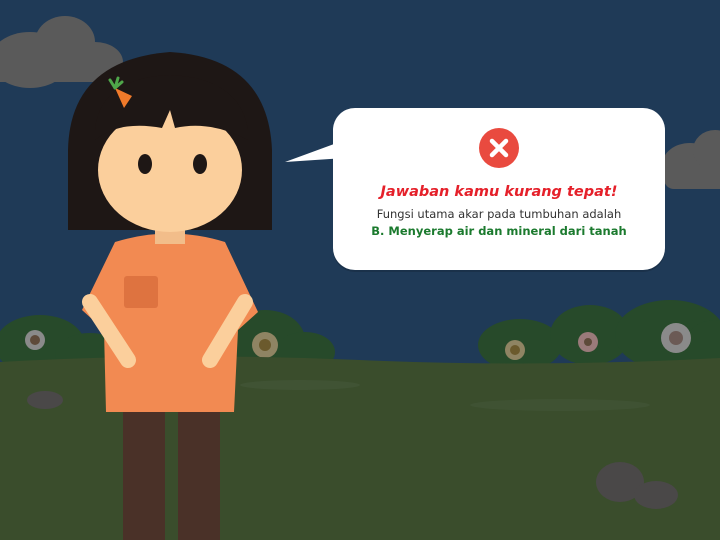 The height and width of the screenshot is (540, 720). Describe the element at coordinates (499, 214) in the screenshot. I see `feedback-message: Fungsi utama akar pada tumbuhan adalah` at that location.